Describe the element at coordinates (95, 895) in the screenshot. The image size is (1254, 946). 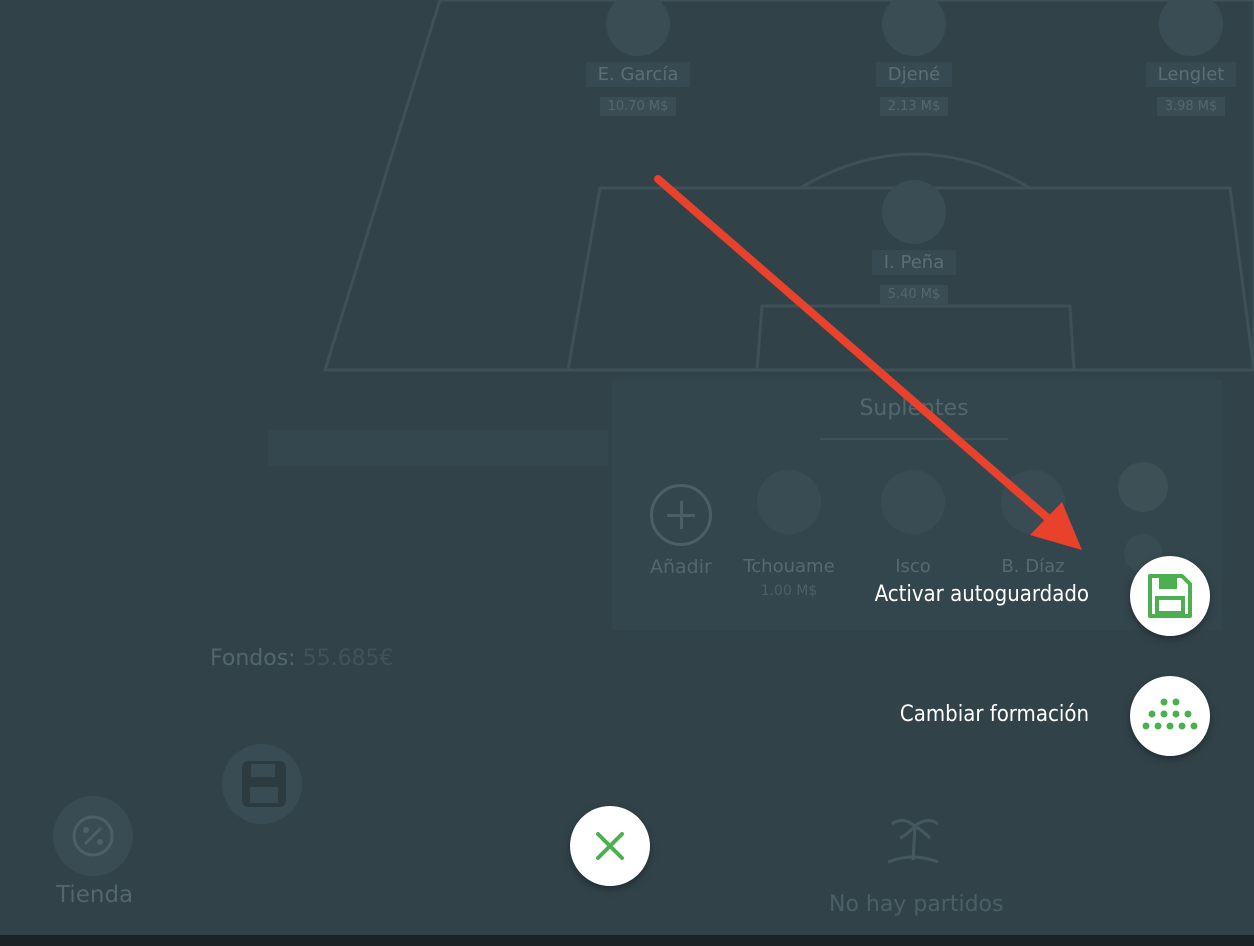
I see `shop-label: Tienda` at that location.